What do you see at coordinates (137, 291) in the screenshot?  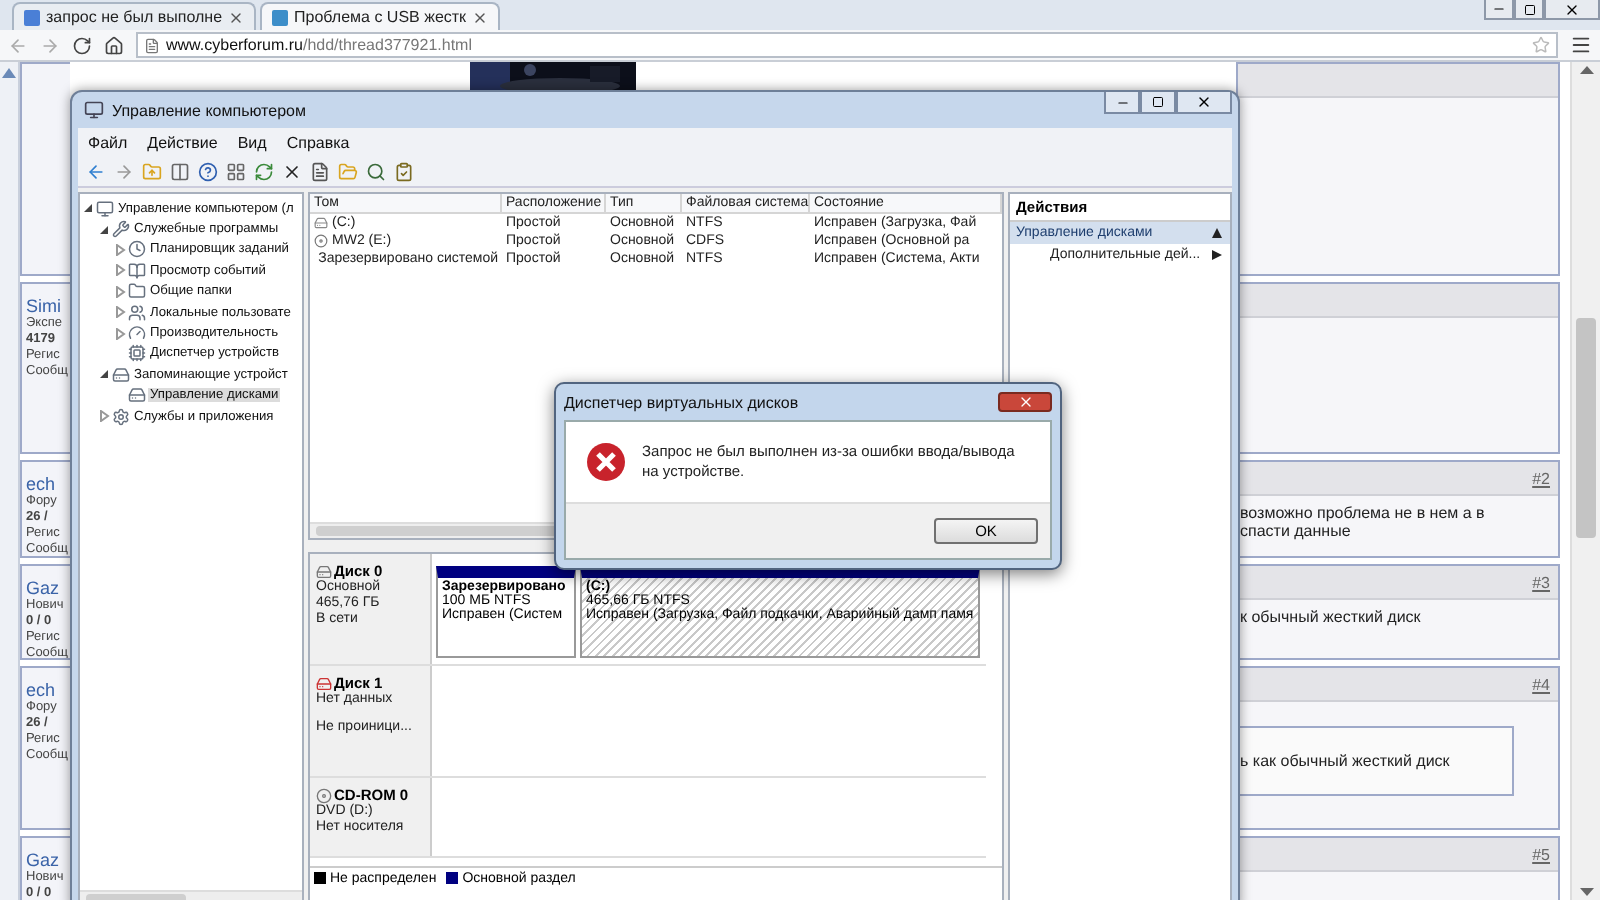 I see `folder-icon` at bounding box center [137, 291].